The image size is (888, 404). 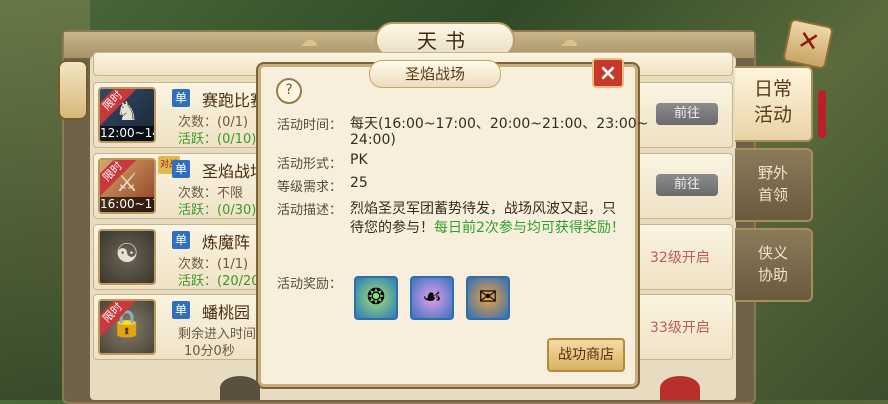 What do you see at coordinates (359, 183) in the screenshot?
I see `field-value-level: 25` at bounding box center [359, 183].